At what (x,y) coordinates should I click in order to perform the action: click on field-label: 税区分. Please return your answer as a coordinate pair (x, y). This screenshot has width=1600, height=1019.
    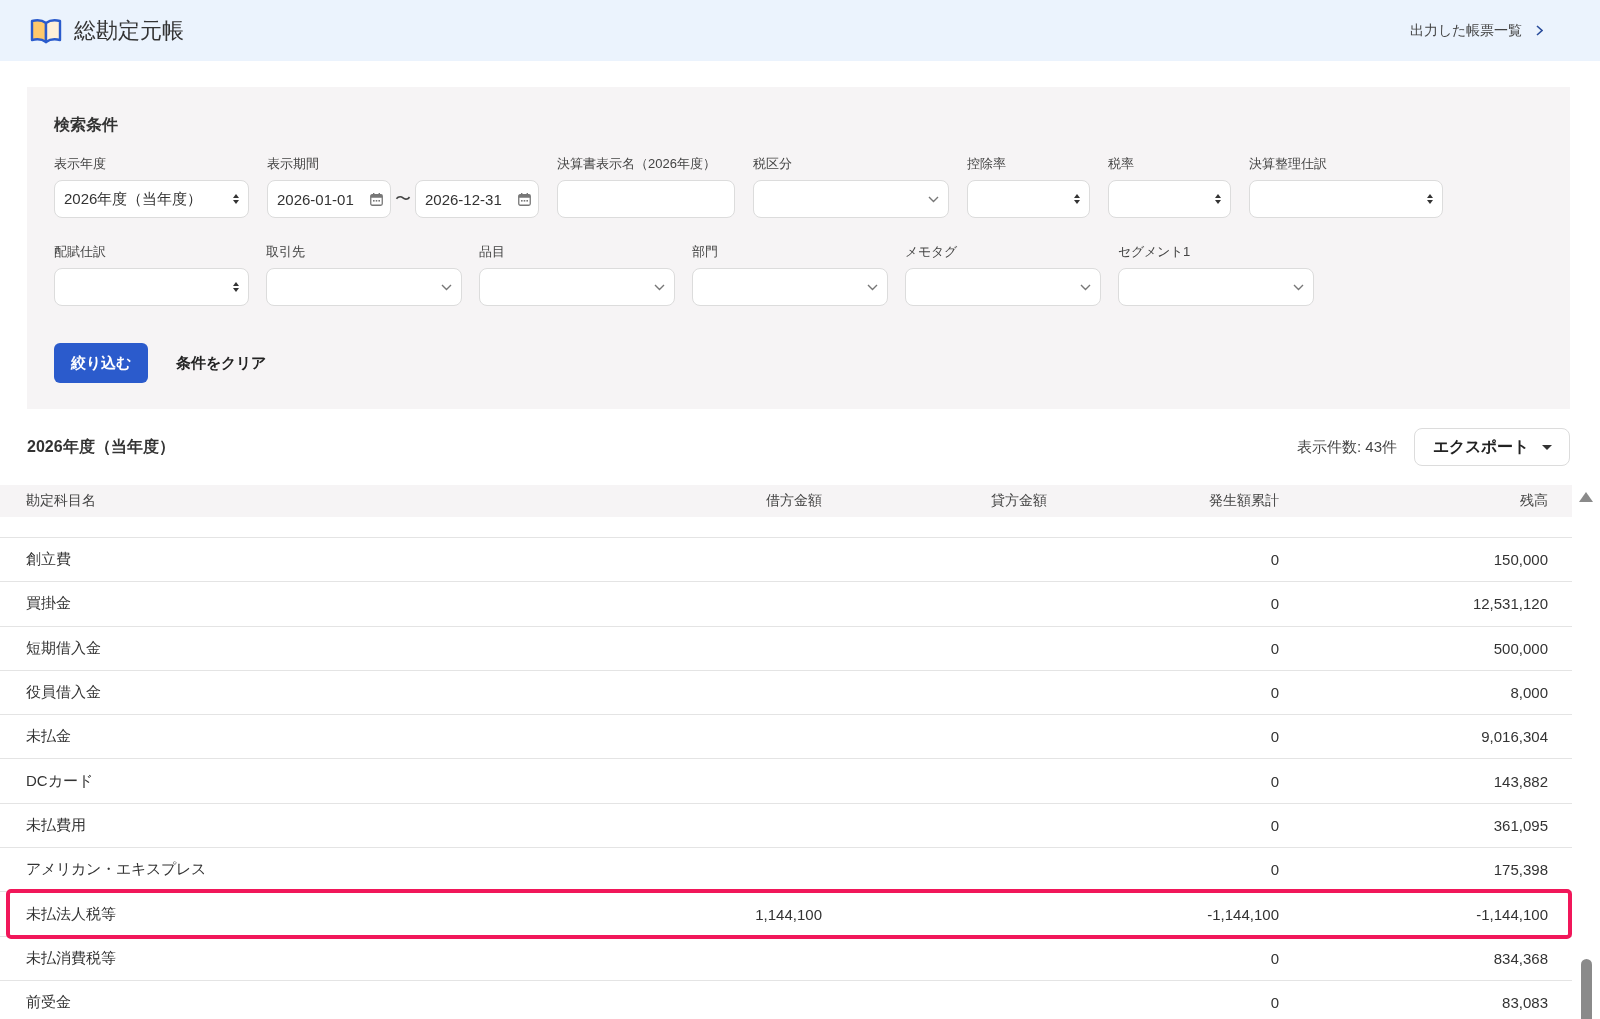
    Looking at the image, I should click on (773, 164).